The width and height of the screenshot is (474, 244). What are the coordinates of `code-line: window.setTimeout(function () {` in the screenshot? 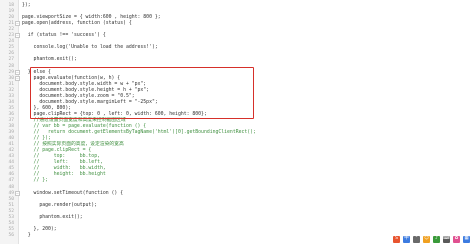 It's located at (73, 193).